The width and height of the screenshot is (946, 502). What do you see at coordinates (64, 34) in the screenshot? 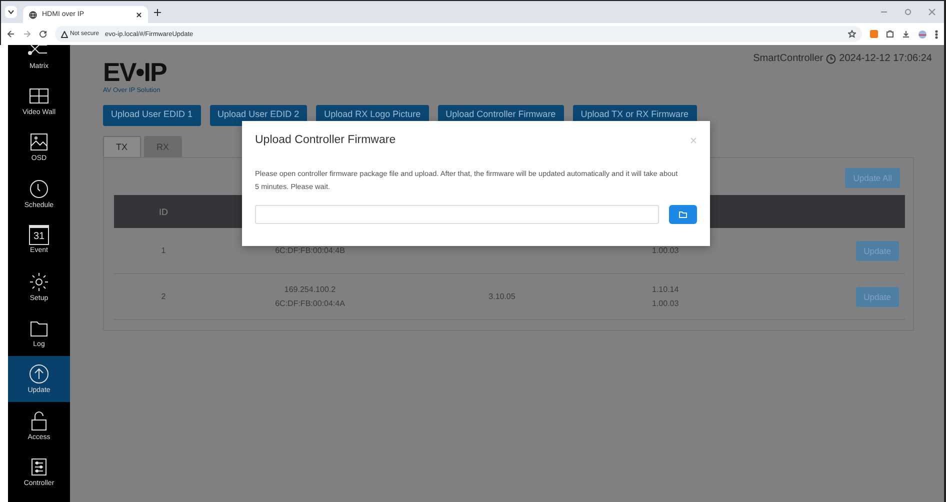
I see `warning-icon` at bounding box center [64, 34].